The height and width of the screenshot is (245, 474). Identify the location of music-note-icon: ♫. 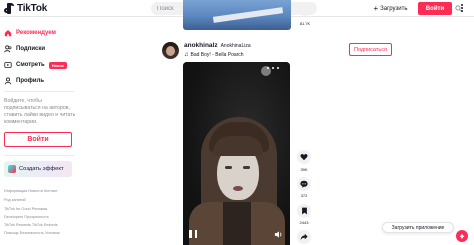
(186, 55).